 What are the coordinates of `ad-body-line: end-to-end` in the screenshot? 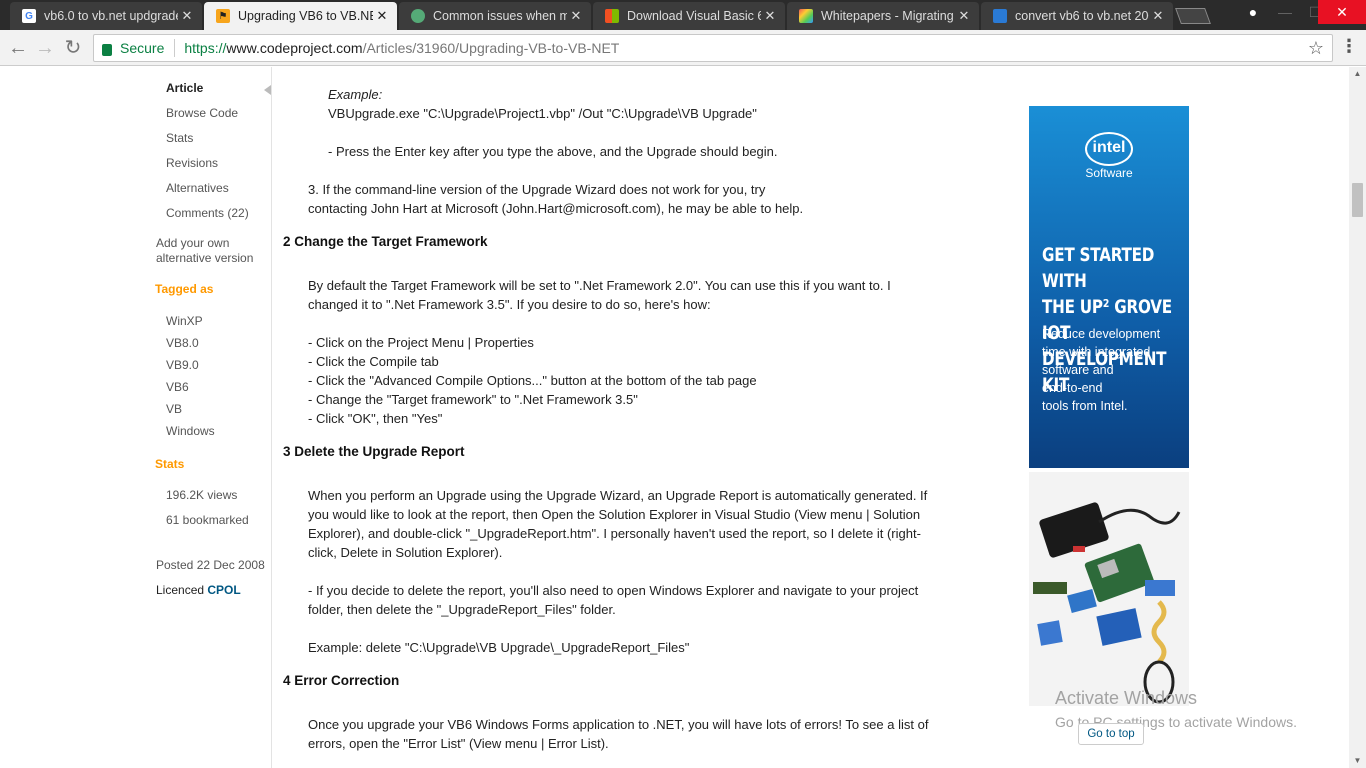 It's located at (1072, 388).